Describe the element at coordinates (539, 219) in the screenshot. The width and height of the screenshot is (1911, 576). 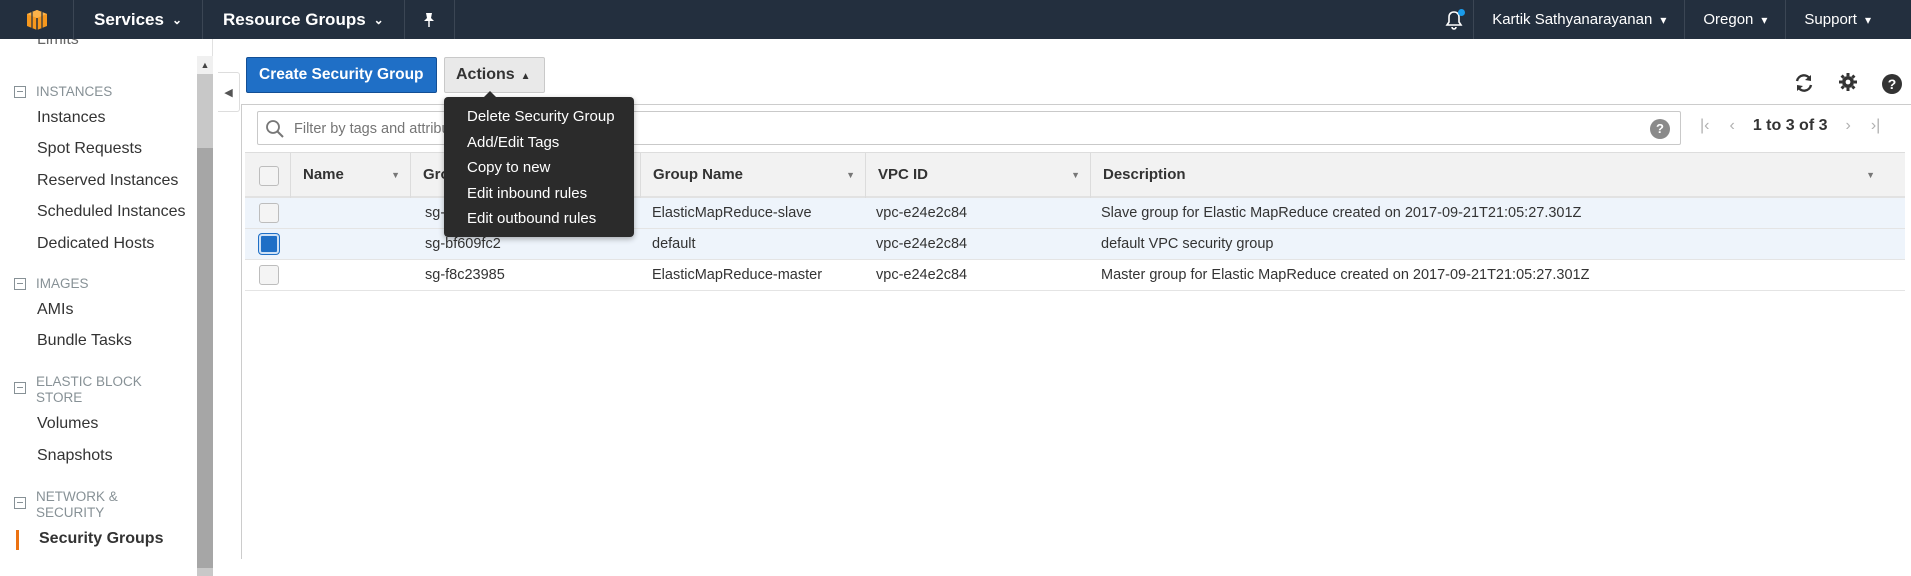
I see `menu-item-edit-outbound-rules: Edit outbound rules` at that location.